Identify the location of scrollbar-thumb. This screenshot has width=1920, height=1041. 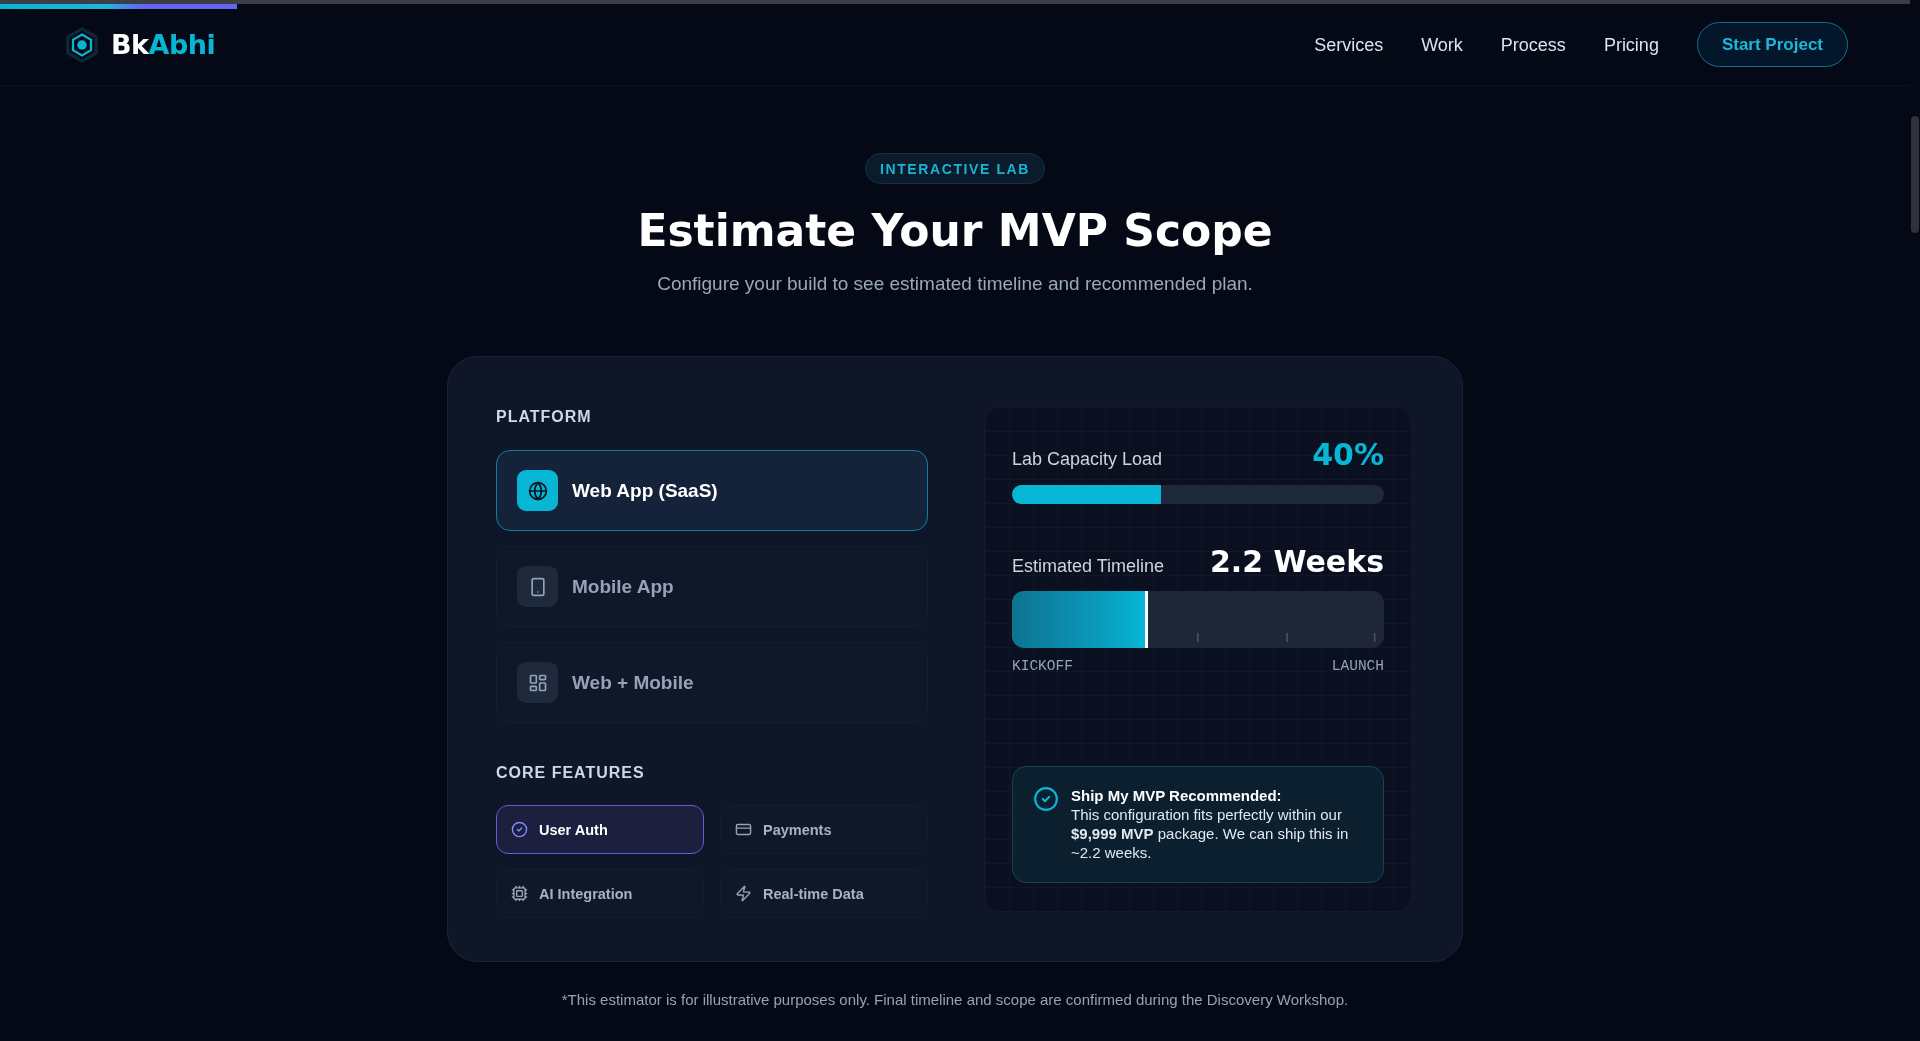
(1915, 174).